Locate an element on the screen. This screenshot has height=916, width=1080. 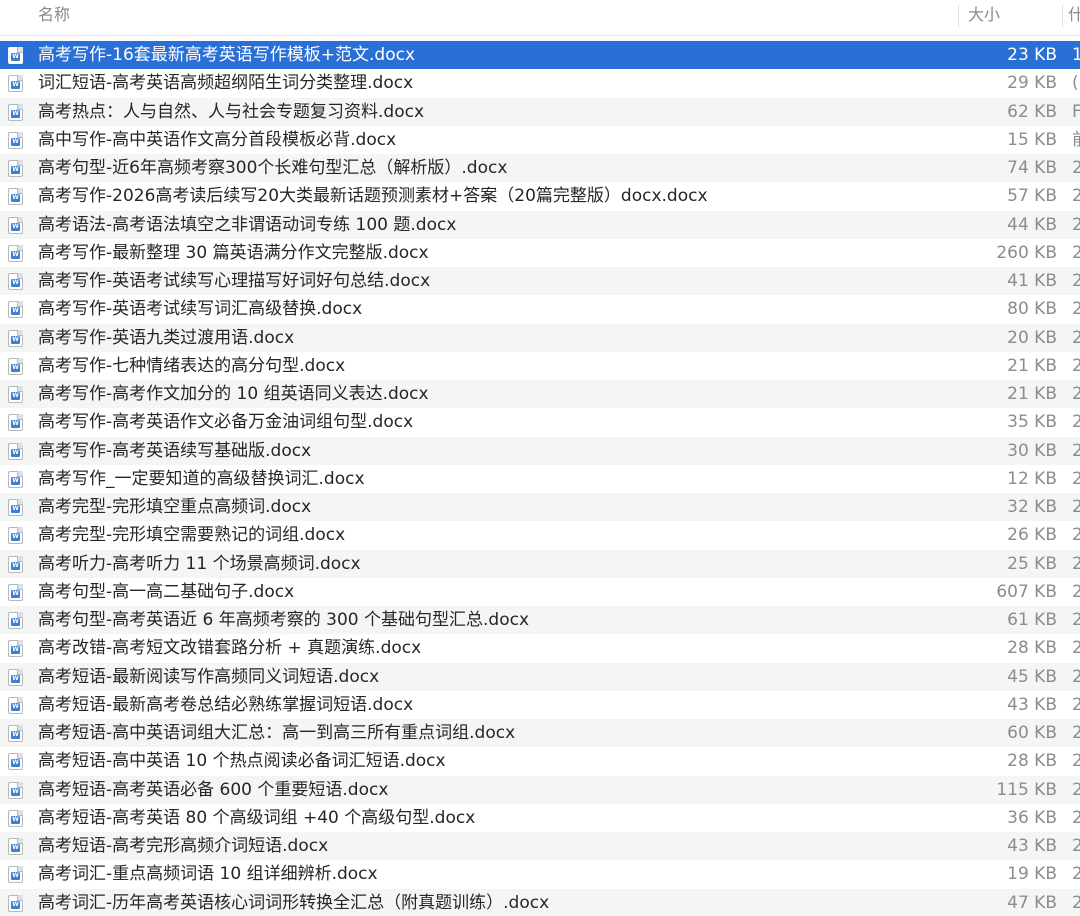
file-row: W 高考短语-高考完形高频介词短语.docx 43 KB 2 is located at coordinates (540, 846).